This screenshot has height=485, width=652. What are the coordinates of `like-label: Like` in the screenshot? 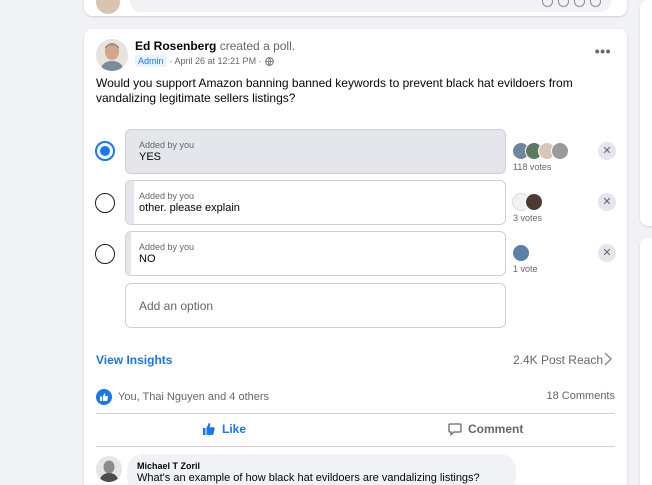 It's located at (234, 429).